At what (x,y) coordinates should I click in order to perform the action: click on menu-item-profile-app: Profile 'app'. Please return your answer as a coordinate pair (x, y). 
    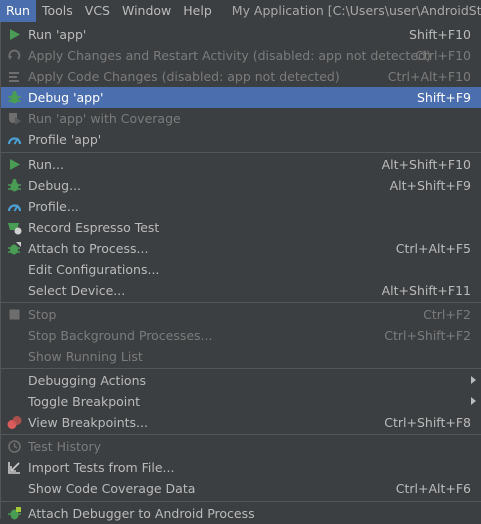
    Looking at the image, I should click on (241, 139).